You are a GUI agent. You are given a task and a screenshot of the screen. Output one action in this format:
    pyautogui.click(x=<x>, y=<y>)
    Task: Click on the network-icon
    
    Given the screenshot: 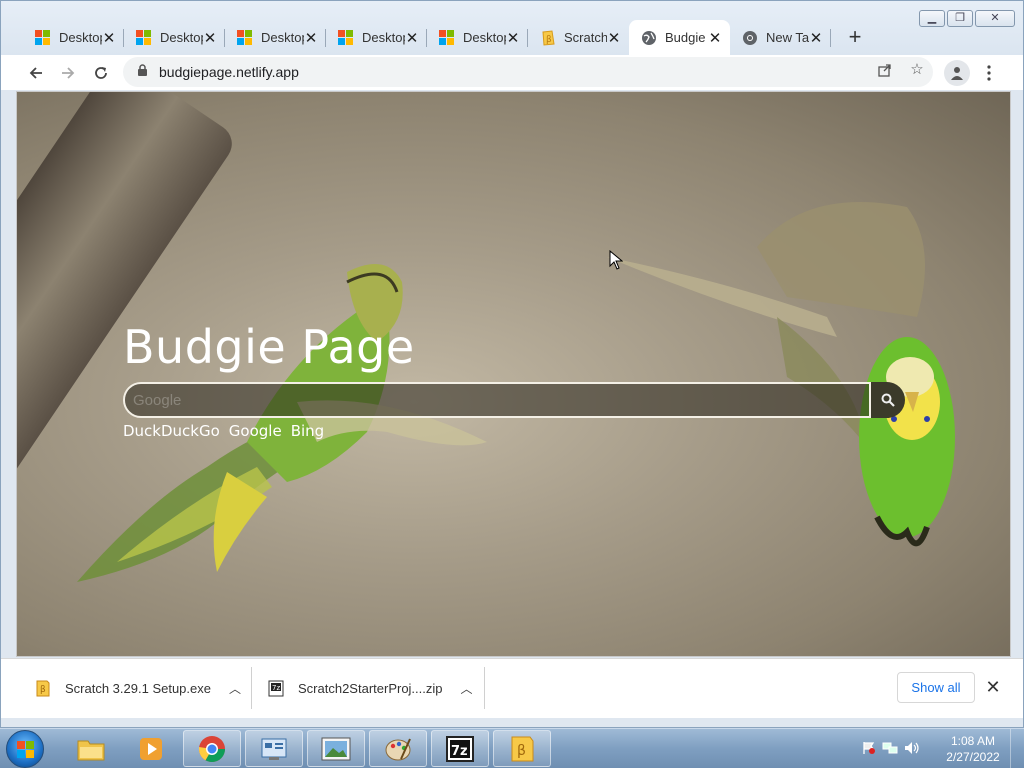 What is the action you would take?
    pyautogui.click(x=890, y=749)
    